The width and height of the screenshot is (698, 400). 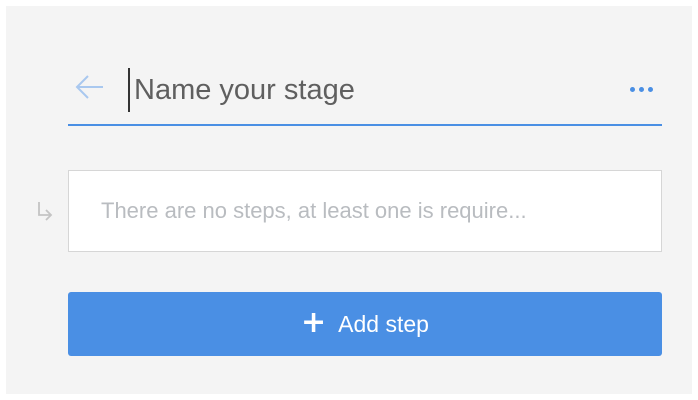 I want to click on more-horizontal-icon, so click(x=632, y=89).